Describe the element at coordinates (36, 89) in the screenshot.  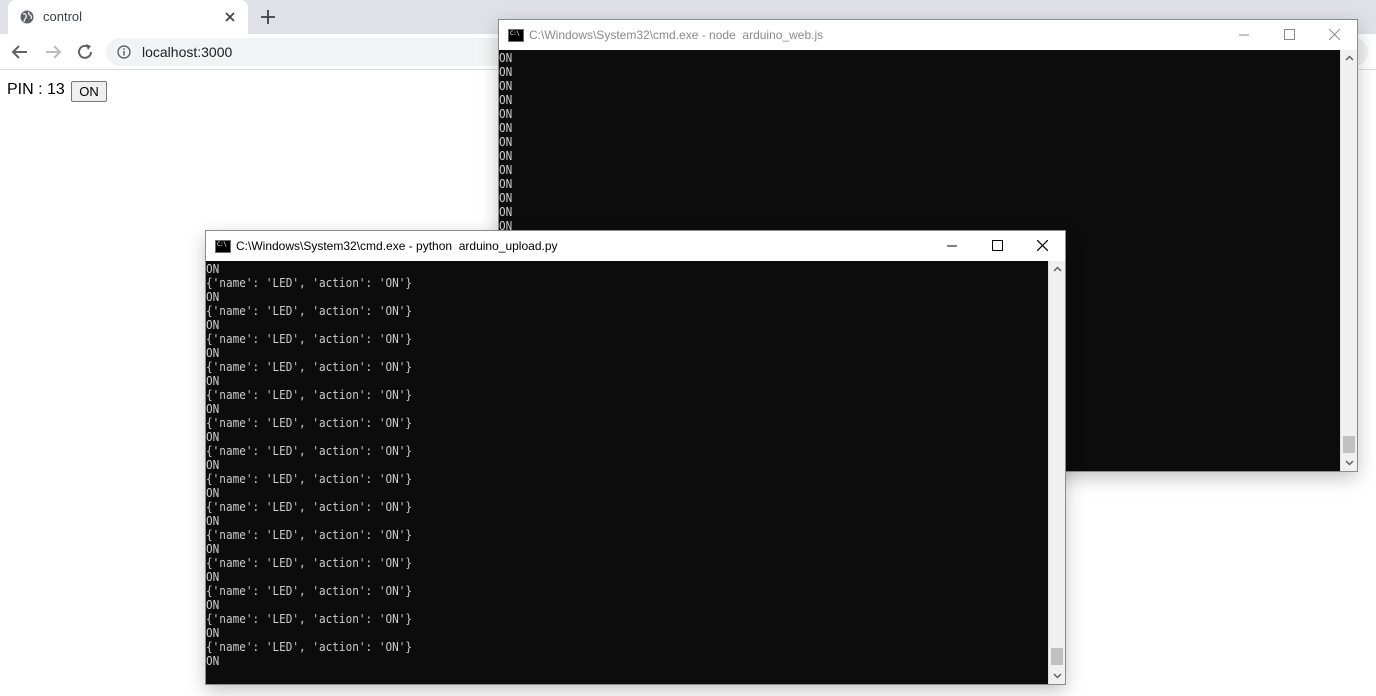
I see `pin-label: PIN : 13` at that location.